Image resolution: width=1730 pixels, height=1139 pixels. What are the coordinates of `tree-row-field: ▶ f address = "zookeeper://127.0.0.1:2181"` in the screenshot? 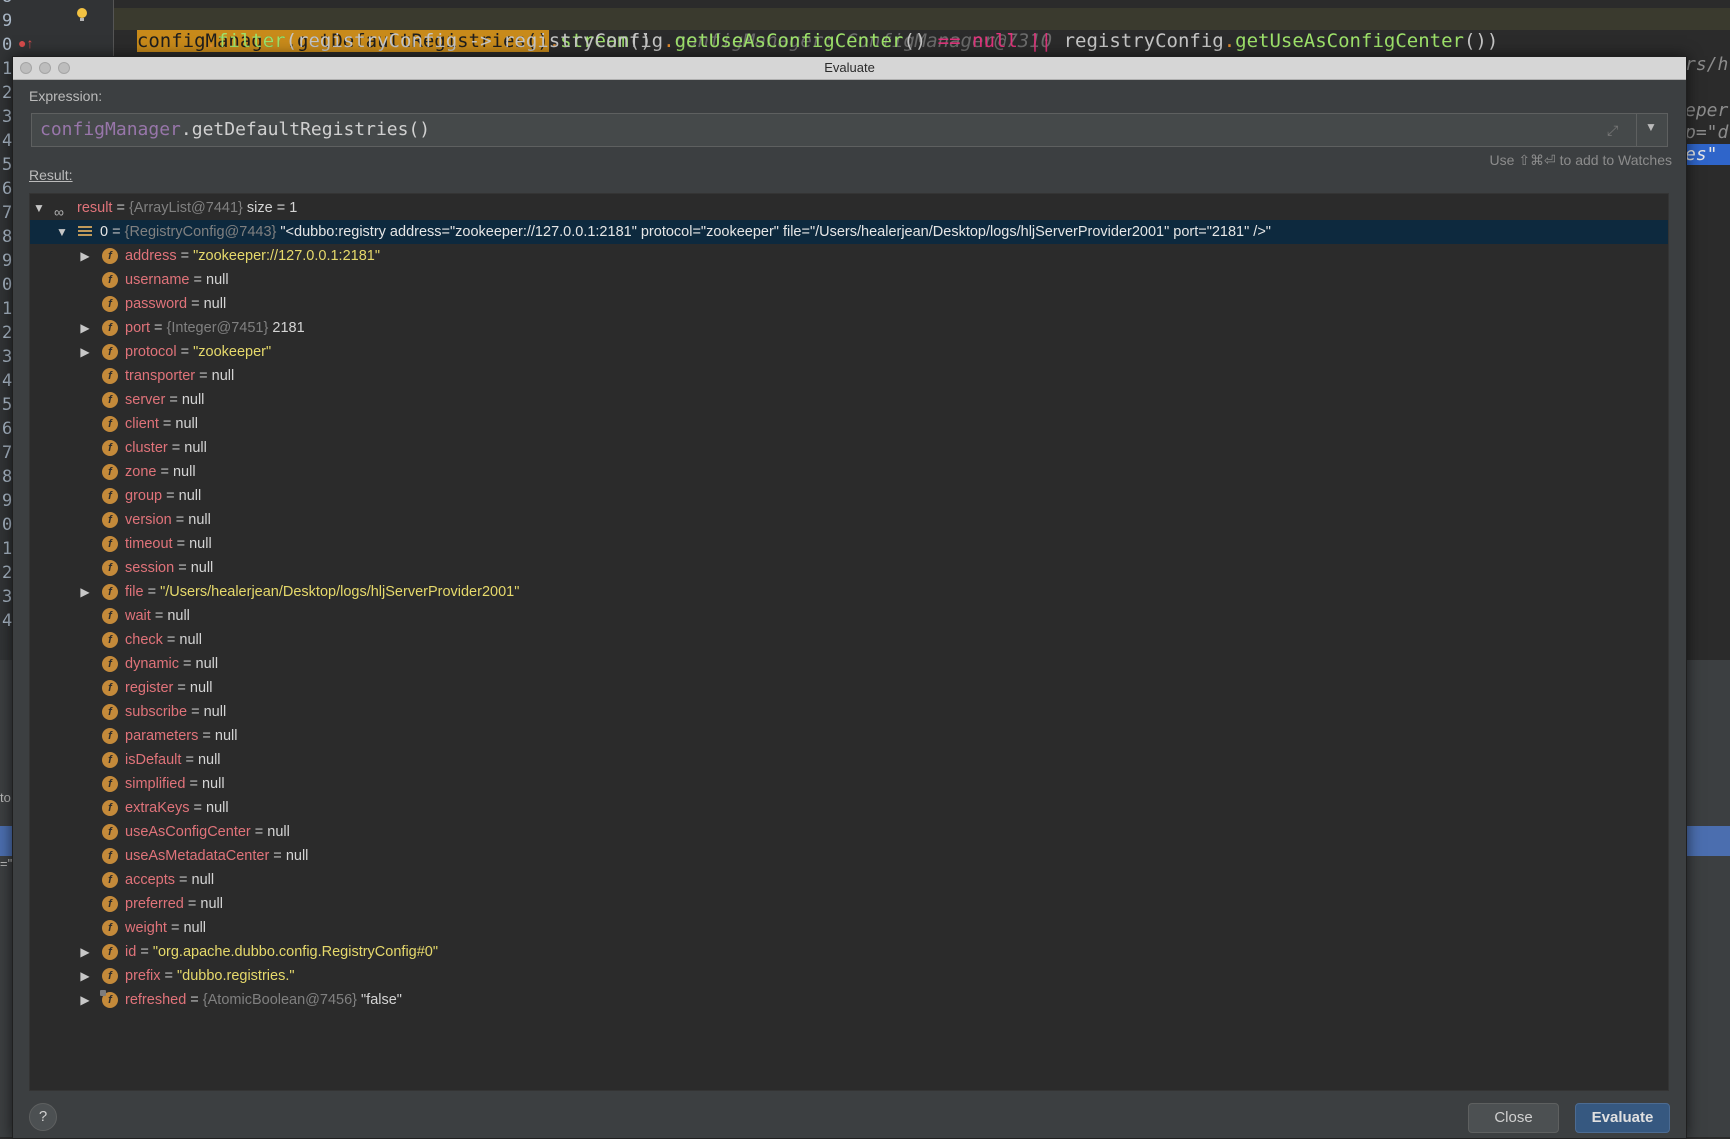 It's located at (849, 256).